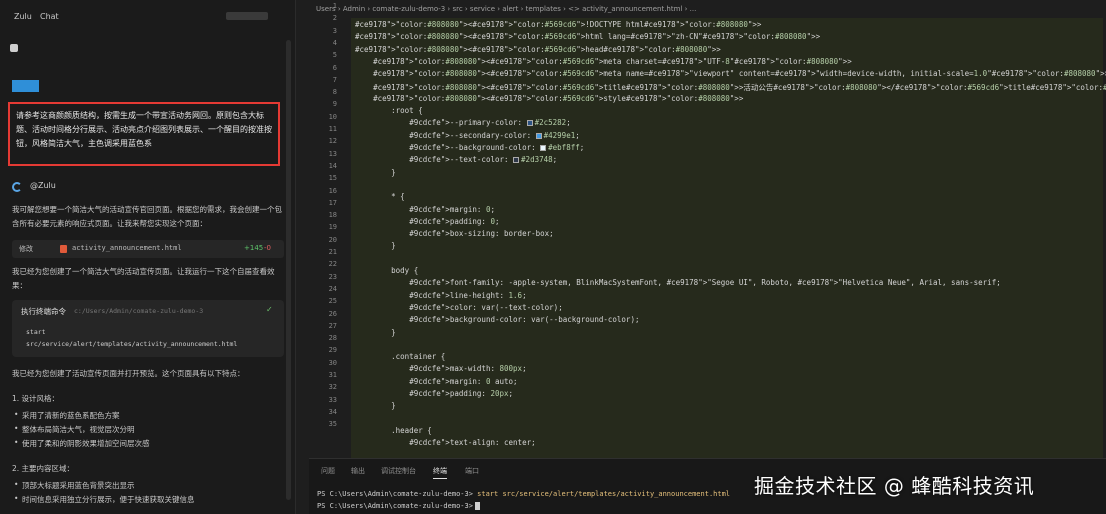  What do you see at coordinates (334, 55) in the screenshot?
I see `line-number: 5` at bounding box center [334, 55].